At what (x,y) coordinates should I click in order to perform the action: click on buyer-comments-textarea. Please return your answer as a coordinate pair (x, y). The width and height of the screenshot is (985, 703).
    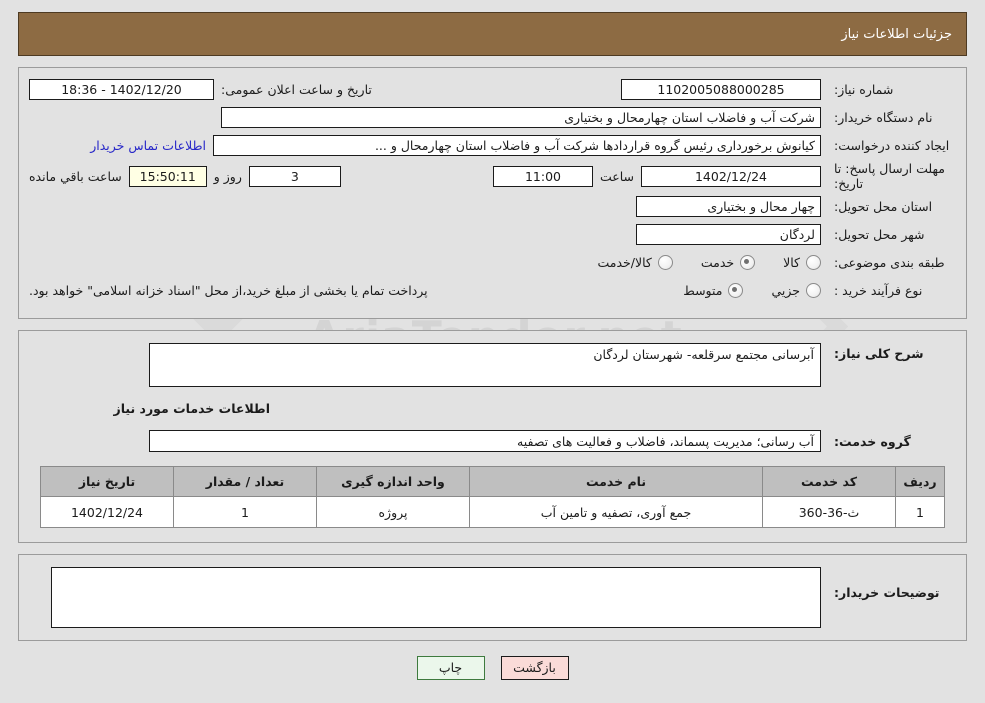
    Looking at the image, I should click on (436, 597).